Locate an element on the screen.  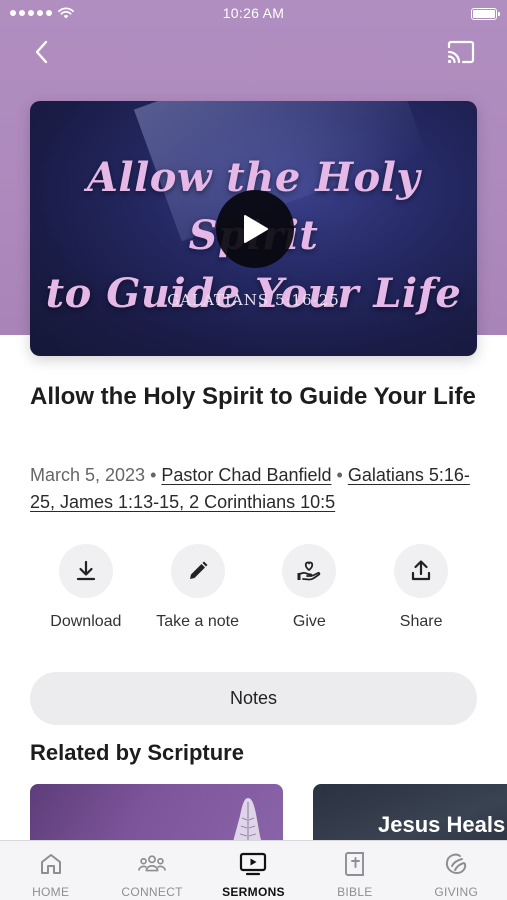
tab-home: HOME is located at coordinates (51, 870).